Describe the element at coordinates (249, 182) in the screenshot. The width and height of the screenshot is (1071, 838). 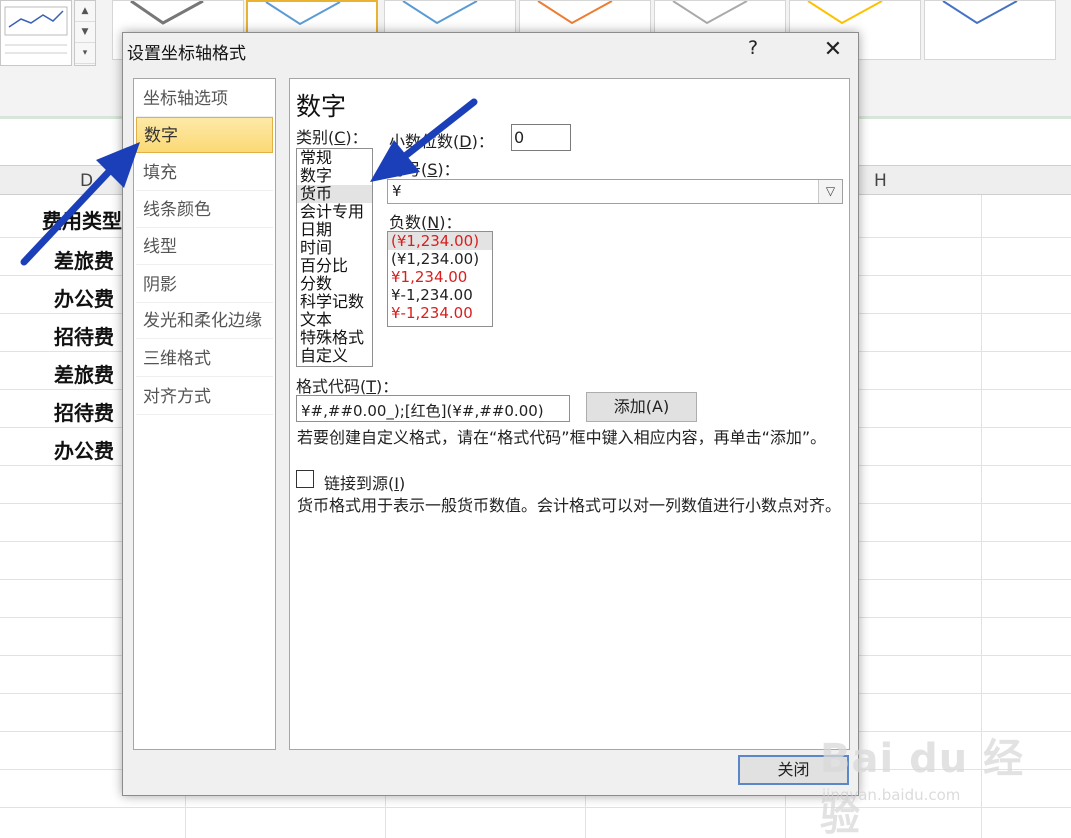
I see `annotation-arrows` at that location.